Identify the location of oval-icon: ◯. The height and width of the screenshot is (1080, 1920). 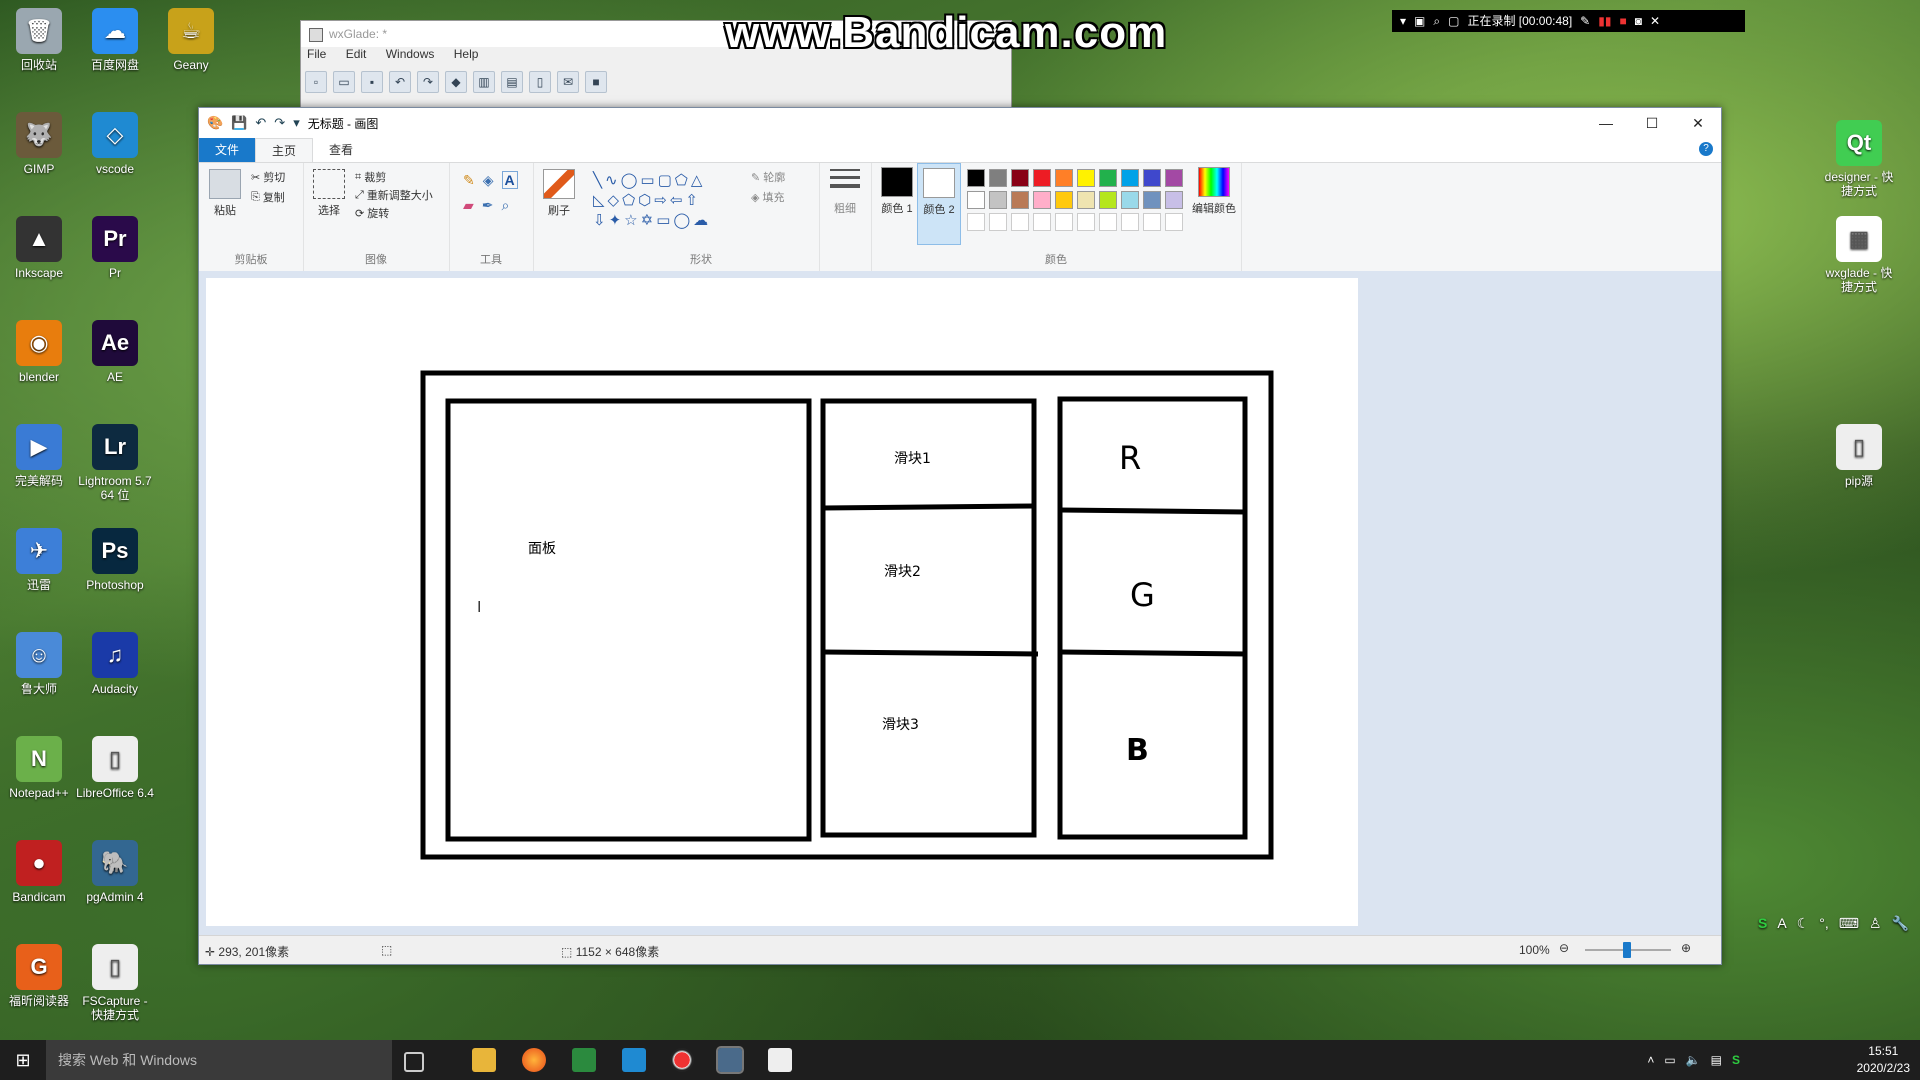
(631, 180).